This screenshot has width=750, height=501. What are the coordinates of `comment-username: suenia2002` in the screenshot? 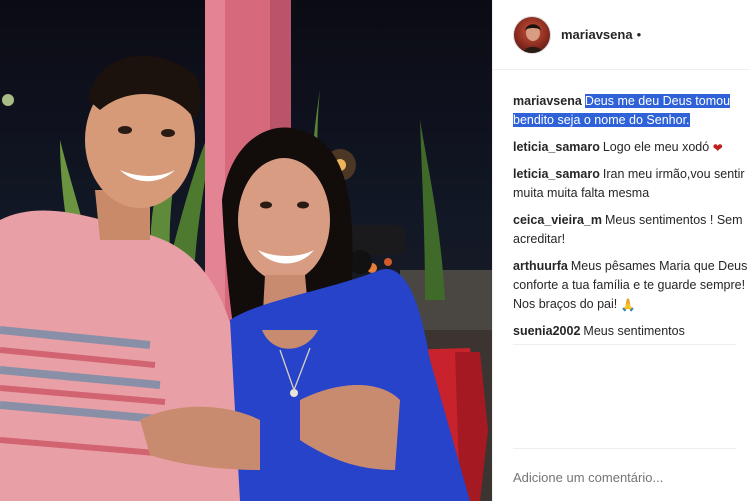 It's located at (546, 331).